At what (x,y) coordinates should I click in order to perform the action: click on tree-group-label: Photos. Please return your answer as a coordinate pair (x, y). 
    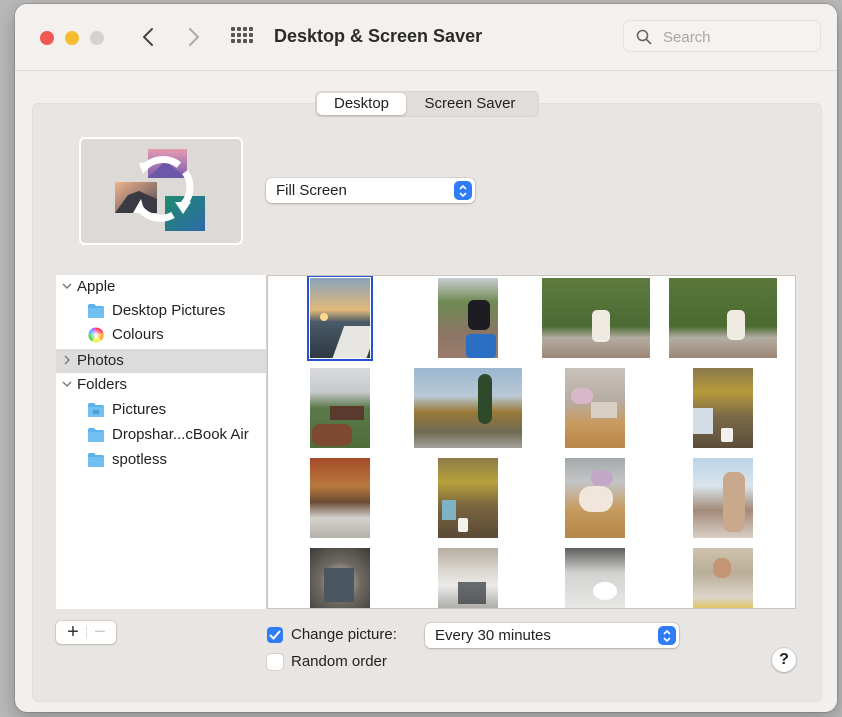
    Looking at the image, I should click on (100, 360).